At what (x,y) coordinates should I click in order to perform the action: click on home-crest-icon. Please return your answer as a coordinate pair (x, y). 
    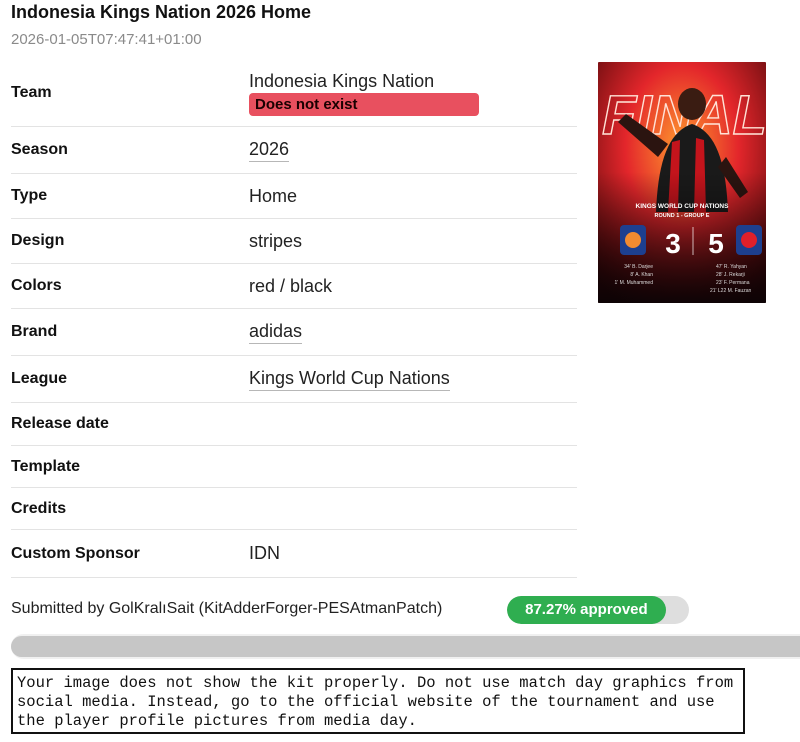
    Looking at the image, I should click on (633, 240).